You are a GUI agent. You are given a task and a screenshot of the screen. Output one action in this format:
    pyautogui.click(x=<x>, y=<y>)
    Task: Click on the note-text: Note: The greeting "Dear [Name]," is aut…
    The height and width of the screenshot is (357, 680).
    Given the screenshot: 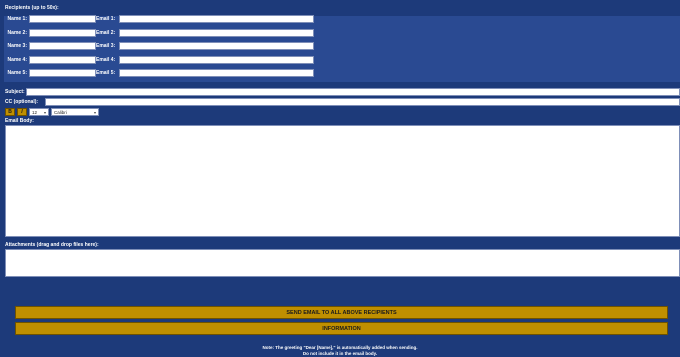 What is the action you would take?
    pyautogui.click(x=340, y=350)
    